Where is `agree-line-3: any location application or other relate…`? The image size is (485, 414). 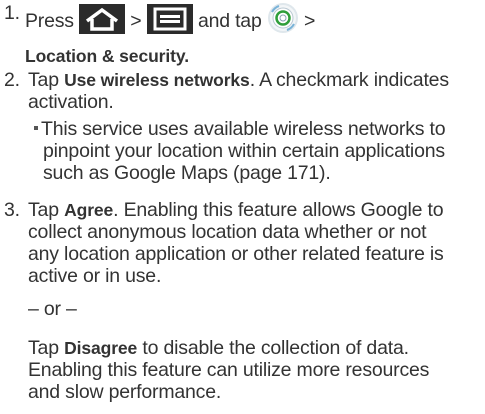 agree-line-3: any location application or other relate… is located at coordinates (236, 254).